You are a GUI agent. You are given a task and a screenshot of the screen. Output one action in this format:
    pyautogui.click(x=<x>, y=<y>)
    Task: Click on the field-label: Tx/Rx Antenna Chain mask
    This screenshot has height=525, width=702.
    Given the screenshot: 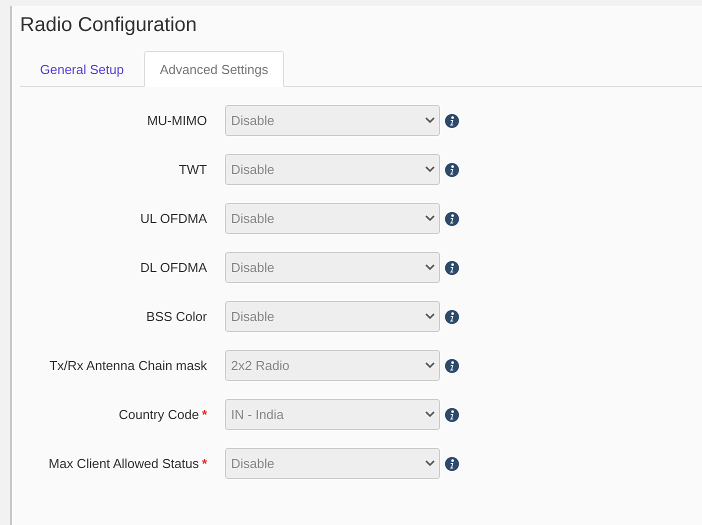 What is the action you would take?
    pyautogui.click(x=128, y=365)
    